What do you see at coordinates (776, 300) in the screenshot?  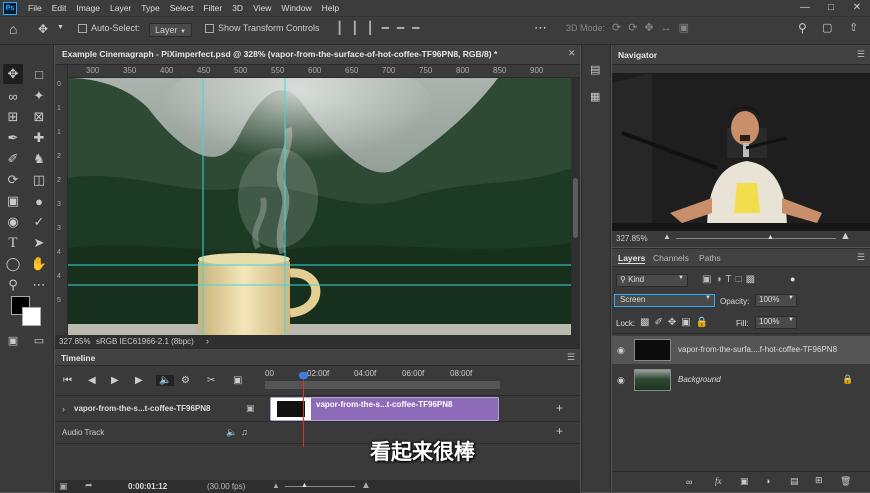 I see `opacity-field: 100% ▼` at bounding box center [776, 300].